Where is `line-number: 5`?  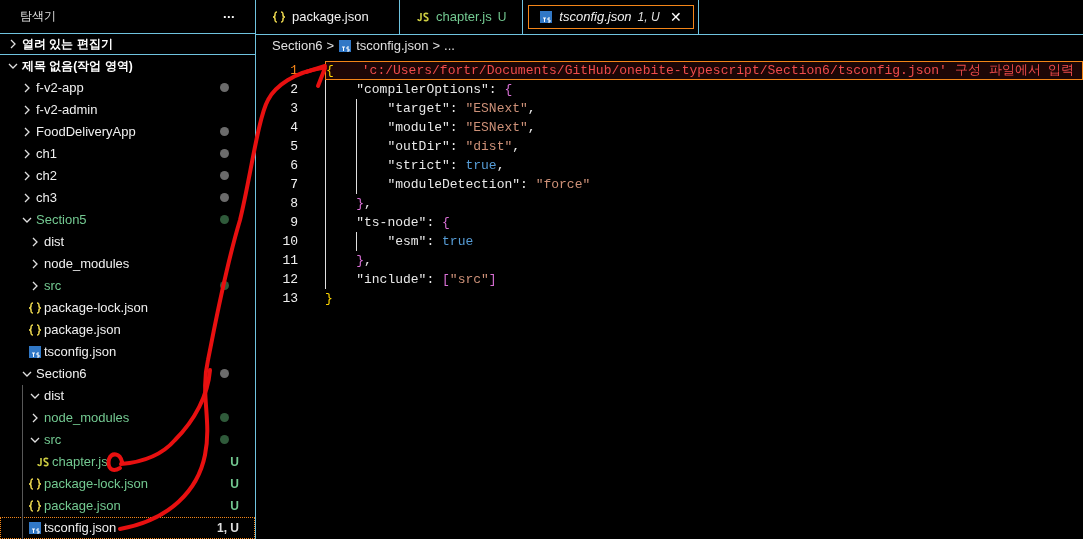 line-number: 5 is located at coordinates (293, 146).